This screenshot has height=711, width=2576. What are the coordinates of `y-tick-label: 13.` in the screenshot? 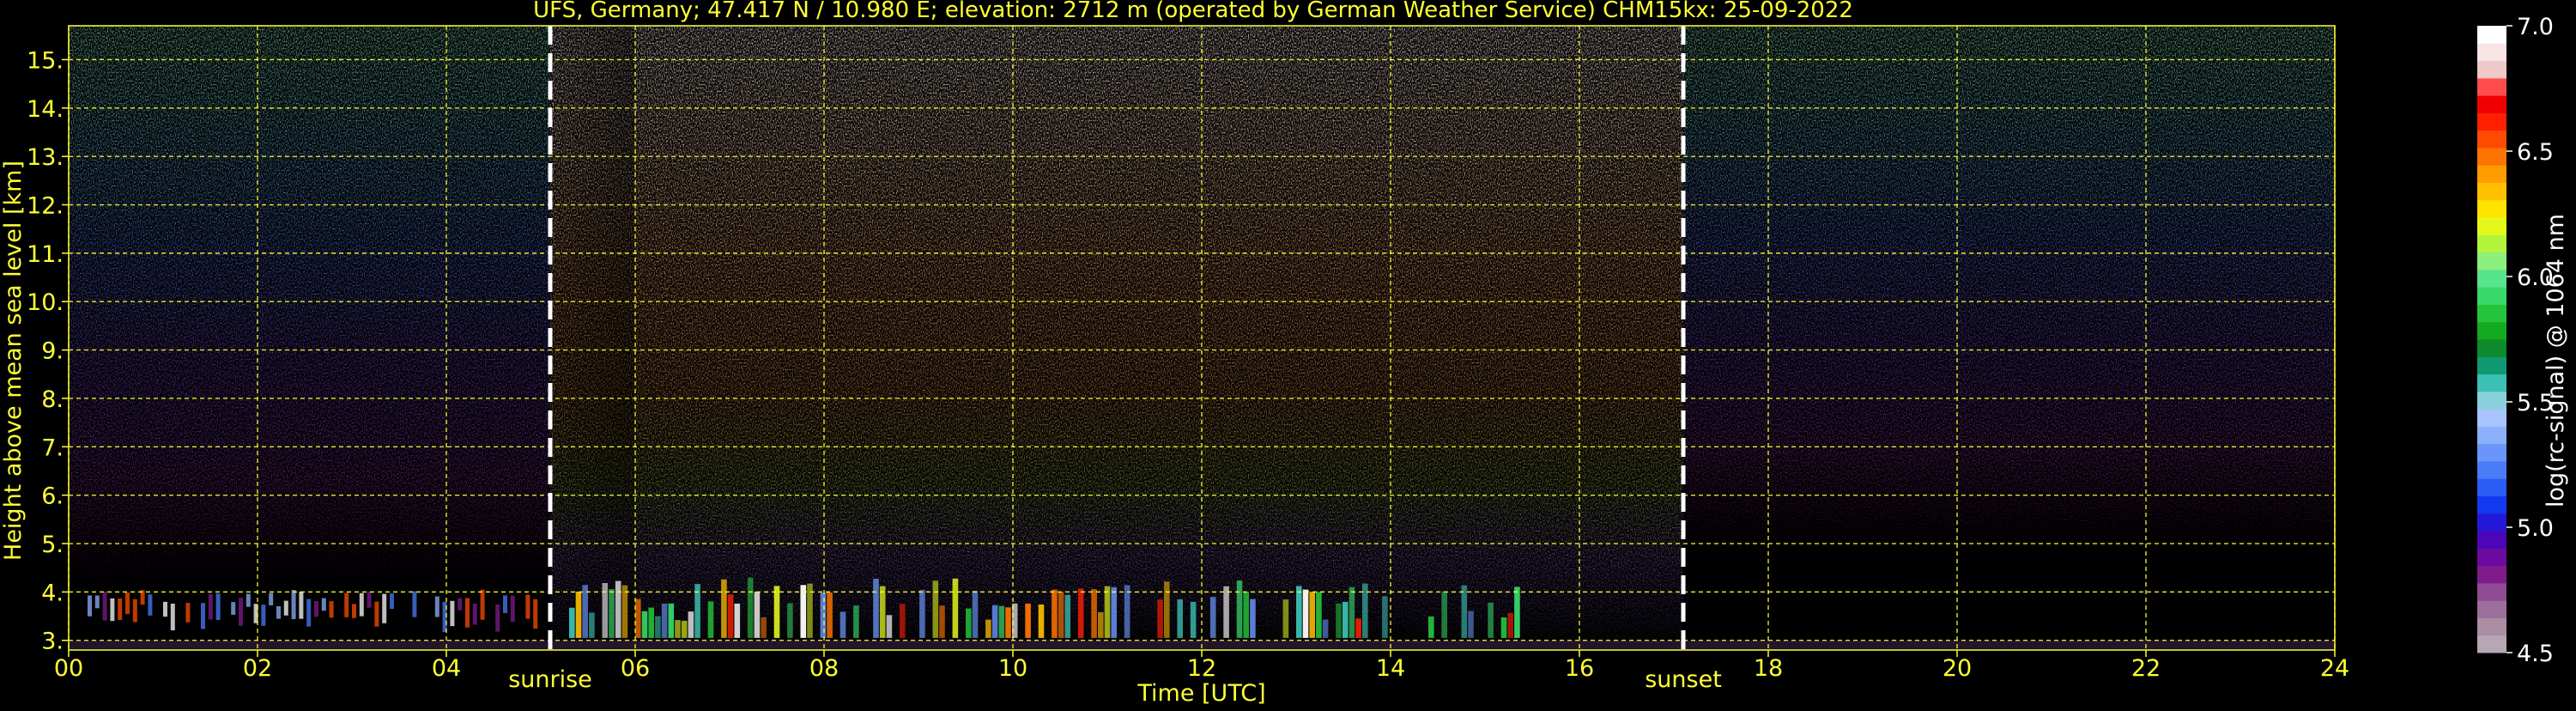 It's located at (45, 157).